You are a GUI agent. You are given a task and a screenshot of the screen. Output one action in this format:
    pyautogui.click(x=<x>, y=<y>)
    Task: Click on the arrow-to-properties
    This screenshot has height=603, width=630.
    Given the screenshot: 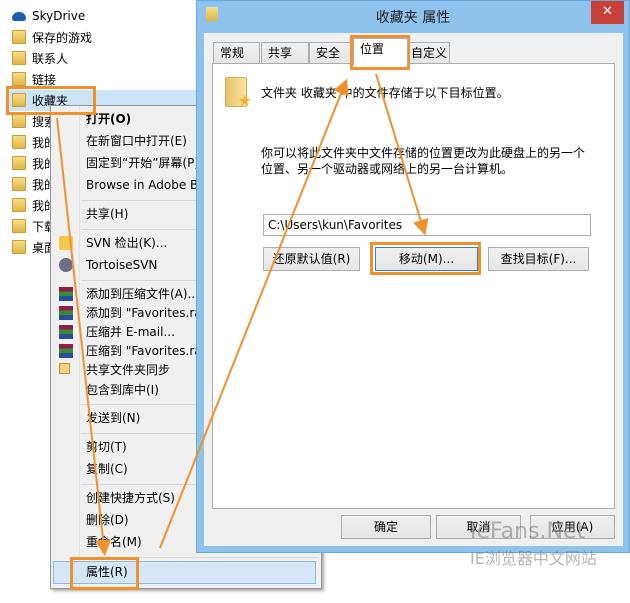 What is the action you would take?
    pyautogui.click(x=84, y=336)
    